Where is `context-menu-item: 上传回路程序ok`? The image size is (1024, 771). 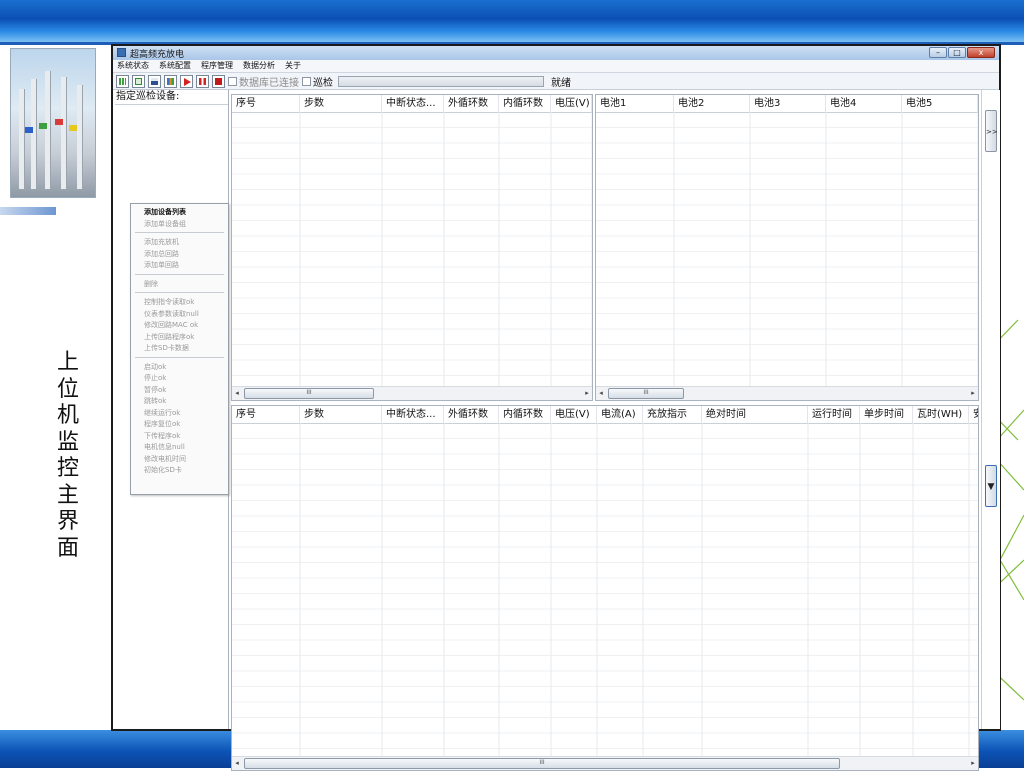 context-menu-item: 上传回路程序ok is located at coordinates (169, 337).